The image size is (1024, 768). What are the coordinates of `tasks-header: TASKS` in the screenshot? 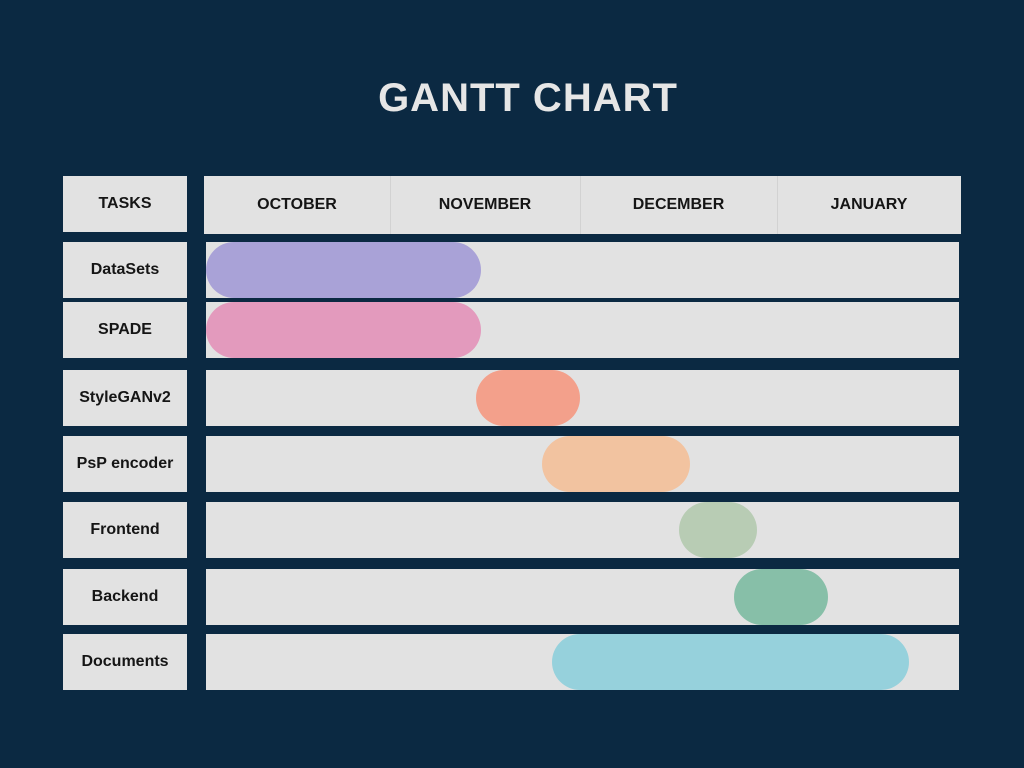 It's located at (125, 204).